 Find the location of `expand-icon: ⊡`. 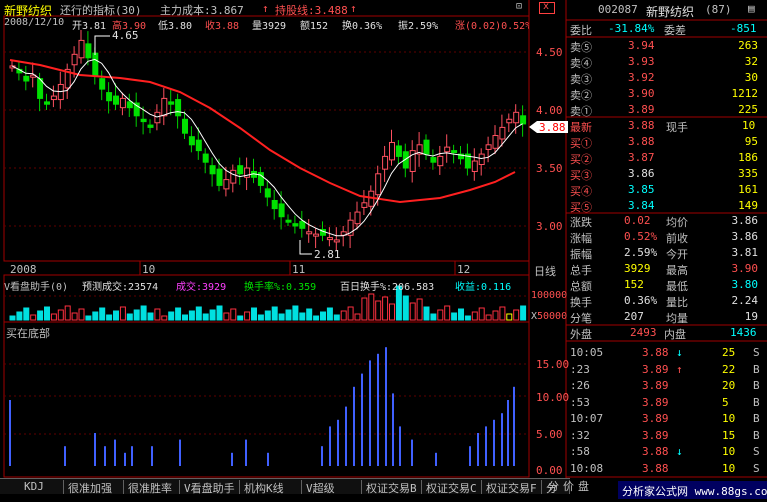

expand-icon: ⊡ is located at coordinates (519, 6).